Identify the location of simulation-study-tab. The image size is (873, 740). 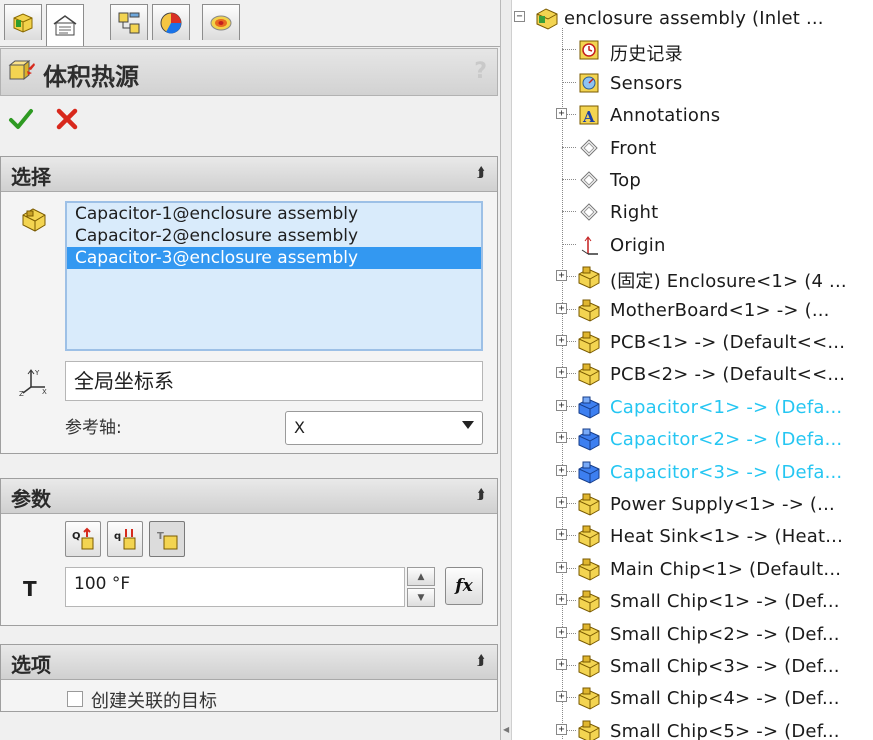
(221, 22).